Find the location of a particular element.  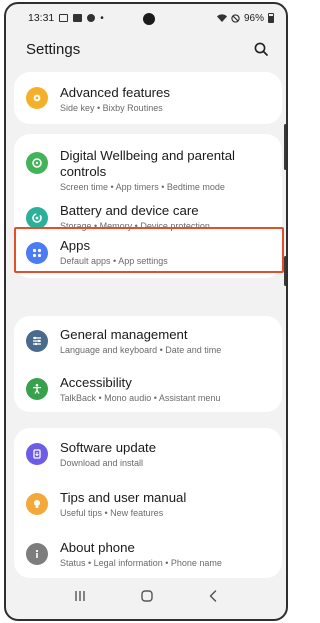

status-left: 13:31 • is located at coordinates (66, 18).